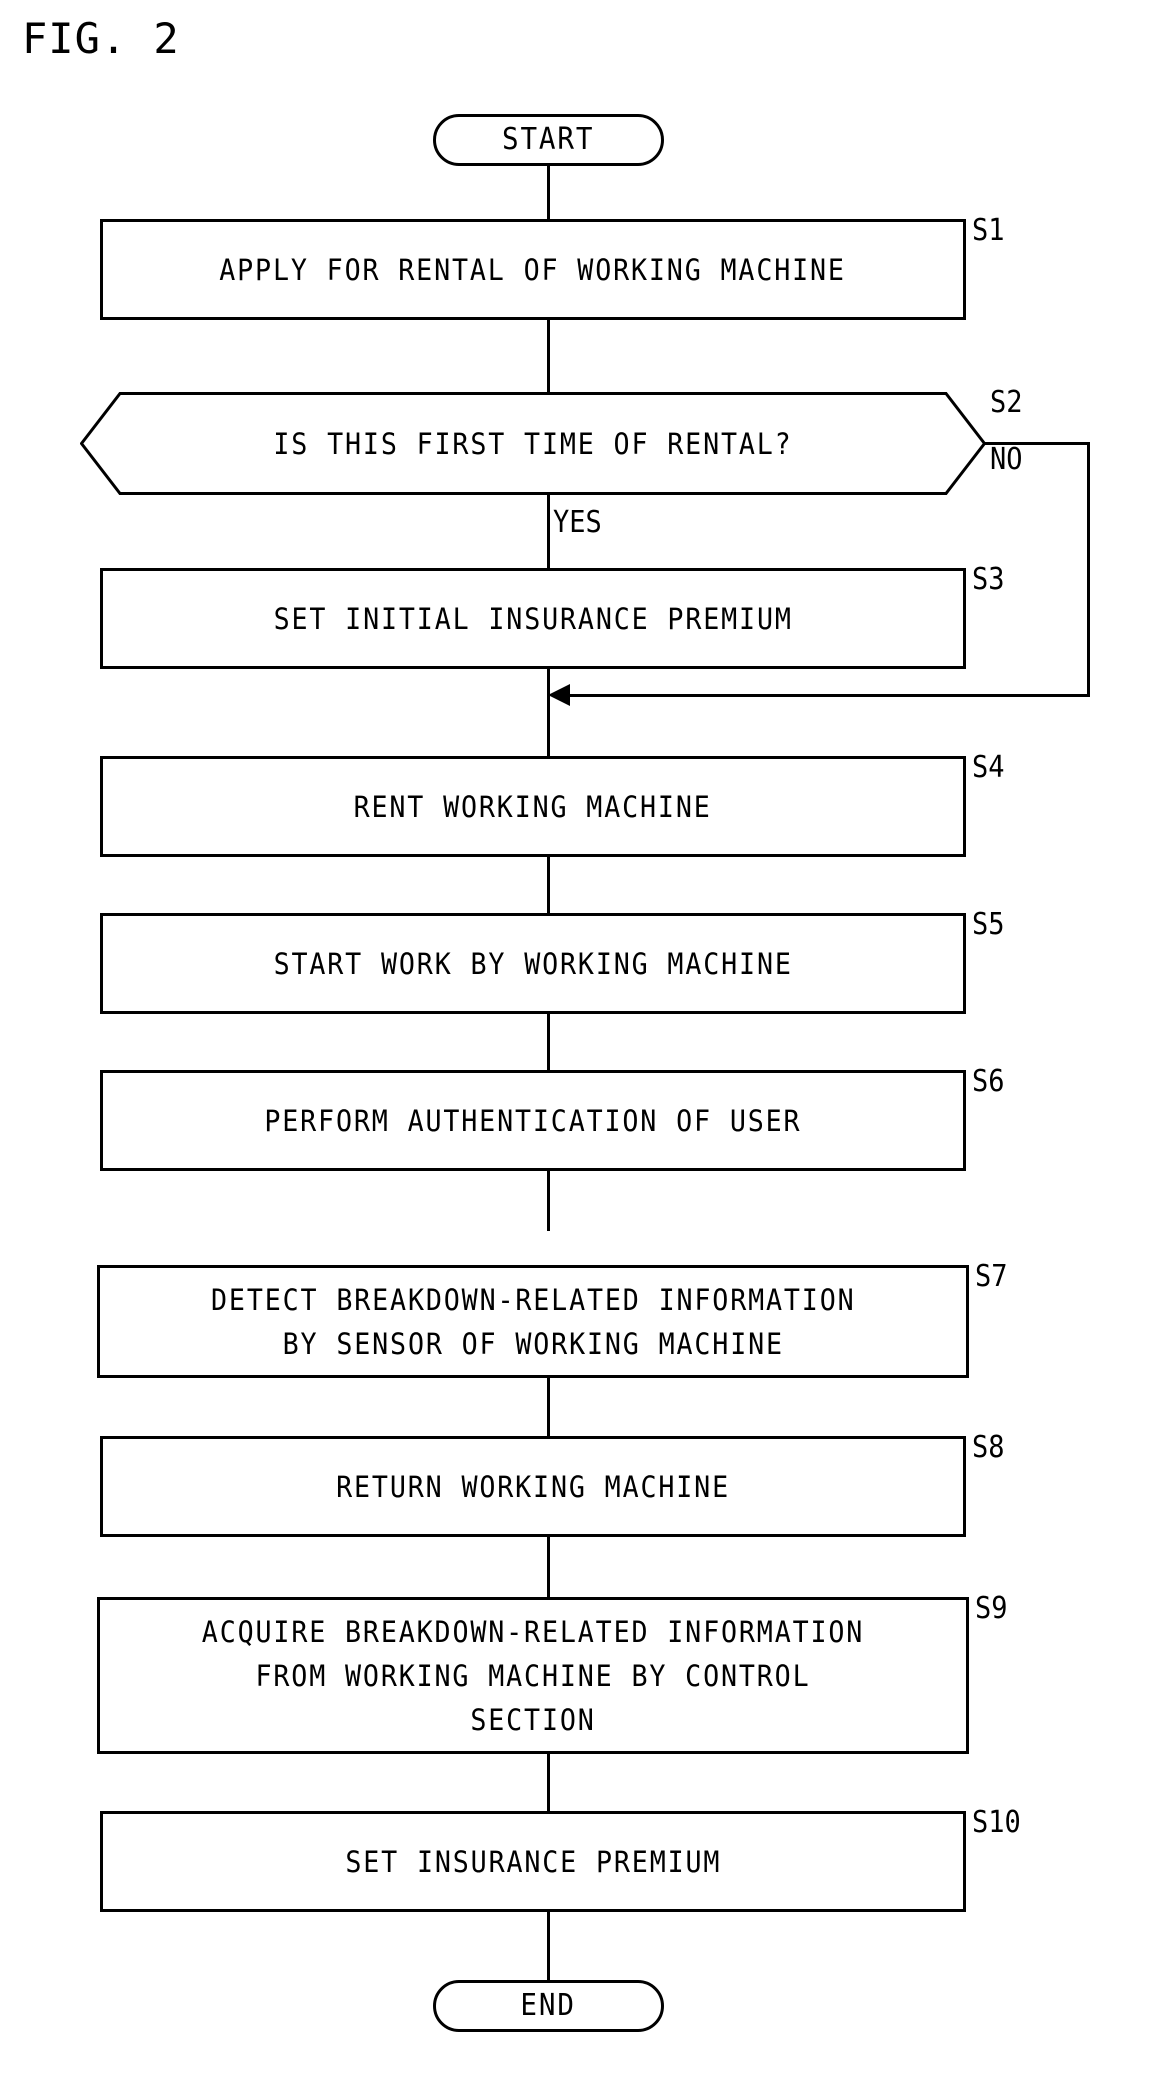  I want to click on connector-start-to-s1, so click(548, 192).